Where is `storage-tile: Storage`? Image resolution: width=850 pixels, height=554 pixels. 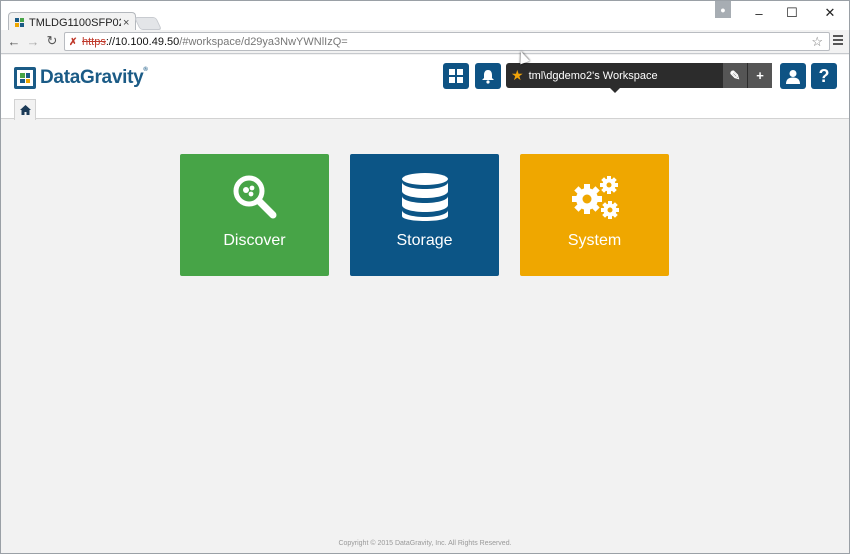 storage-tile: Storage is located at coordinates (424, 215).